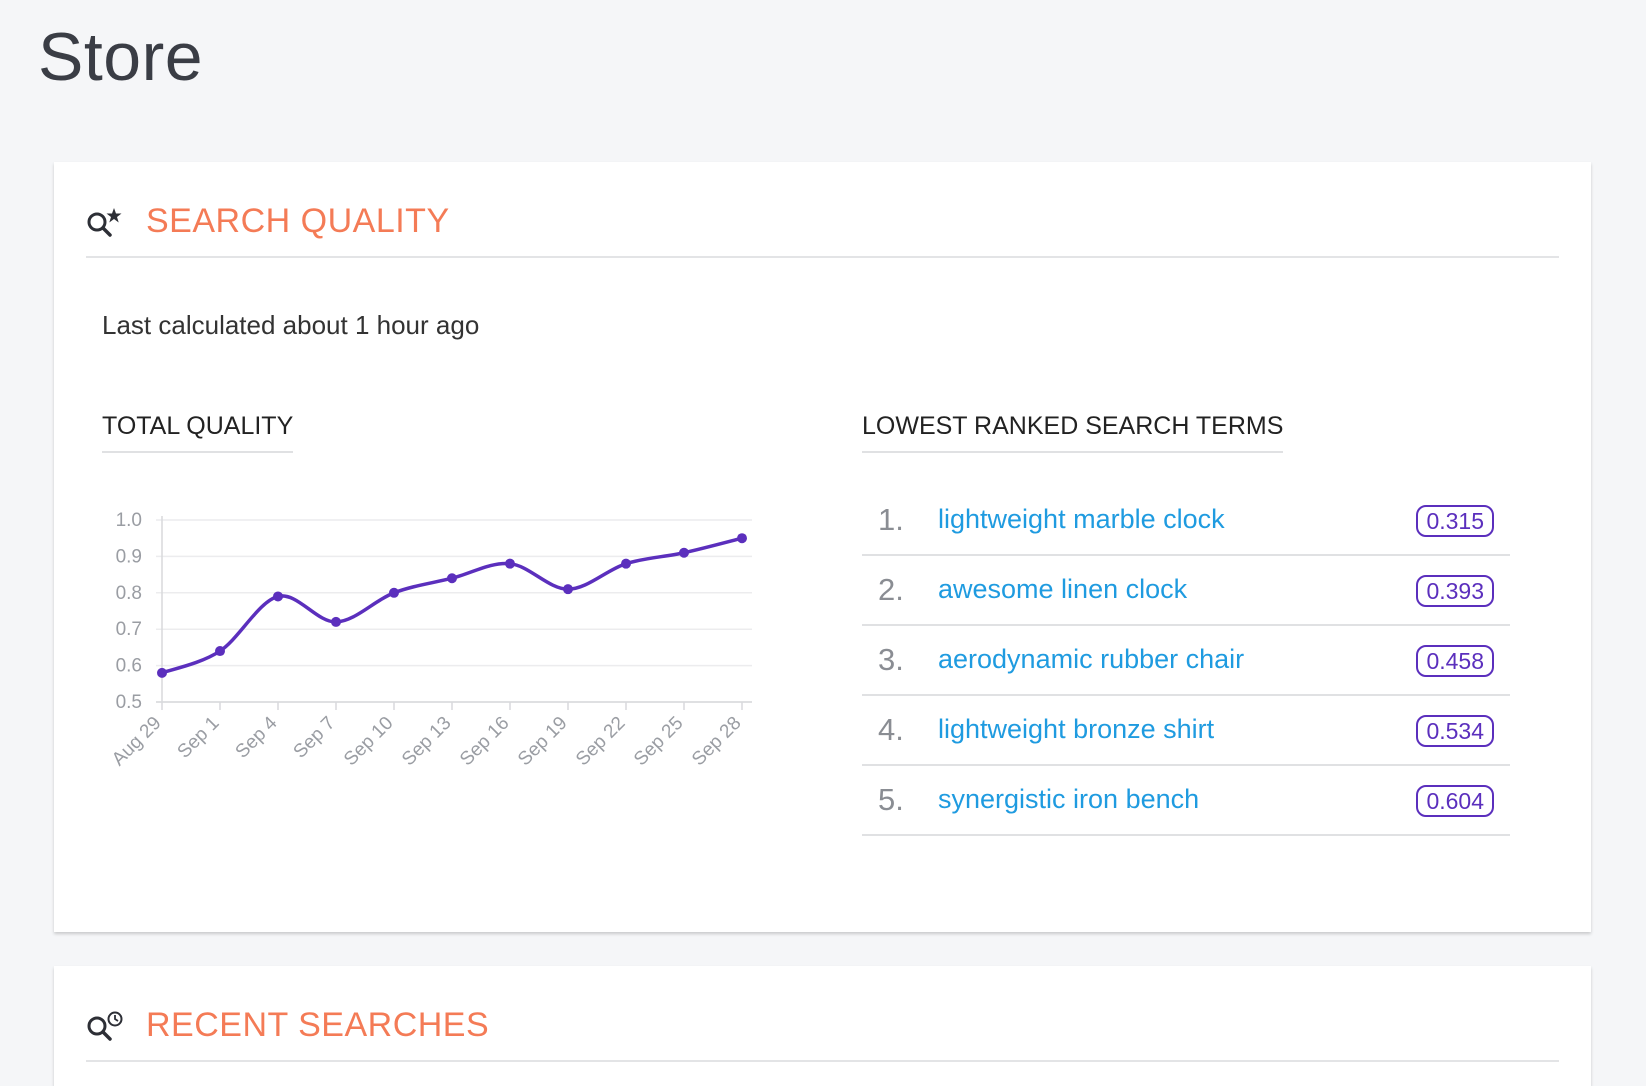 The height and width of the screenshot is (1086, 1646). Describe the element at coordinates (822, 1032) in the screenshot. I see `recent-searches-header: RECENT SEARCHES` at that location.